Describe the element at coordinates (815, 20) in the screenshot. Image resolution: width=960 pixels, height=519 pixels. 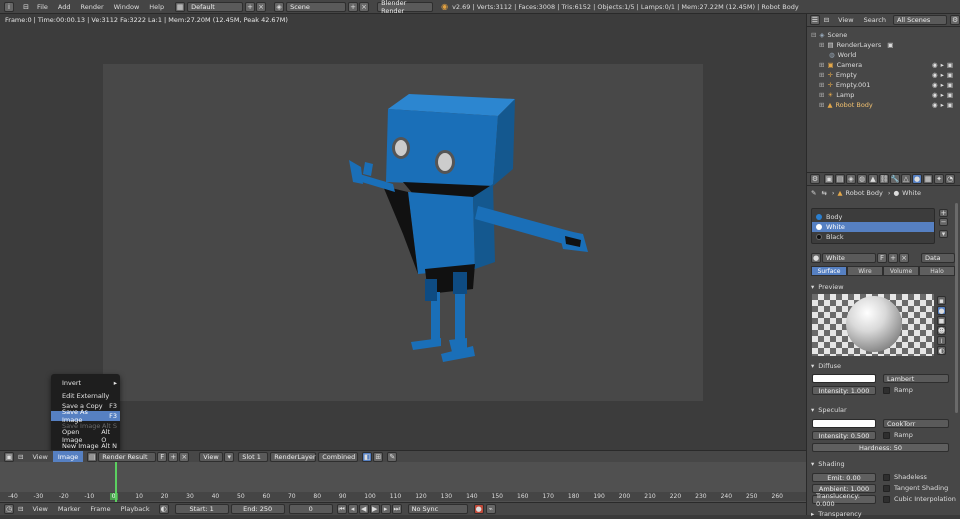
I see `editor-type-icon: ☰` at that location.